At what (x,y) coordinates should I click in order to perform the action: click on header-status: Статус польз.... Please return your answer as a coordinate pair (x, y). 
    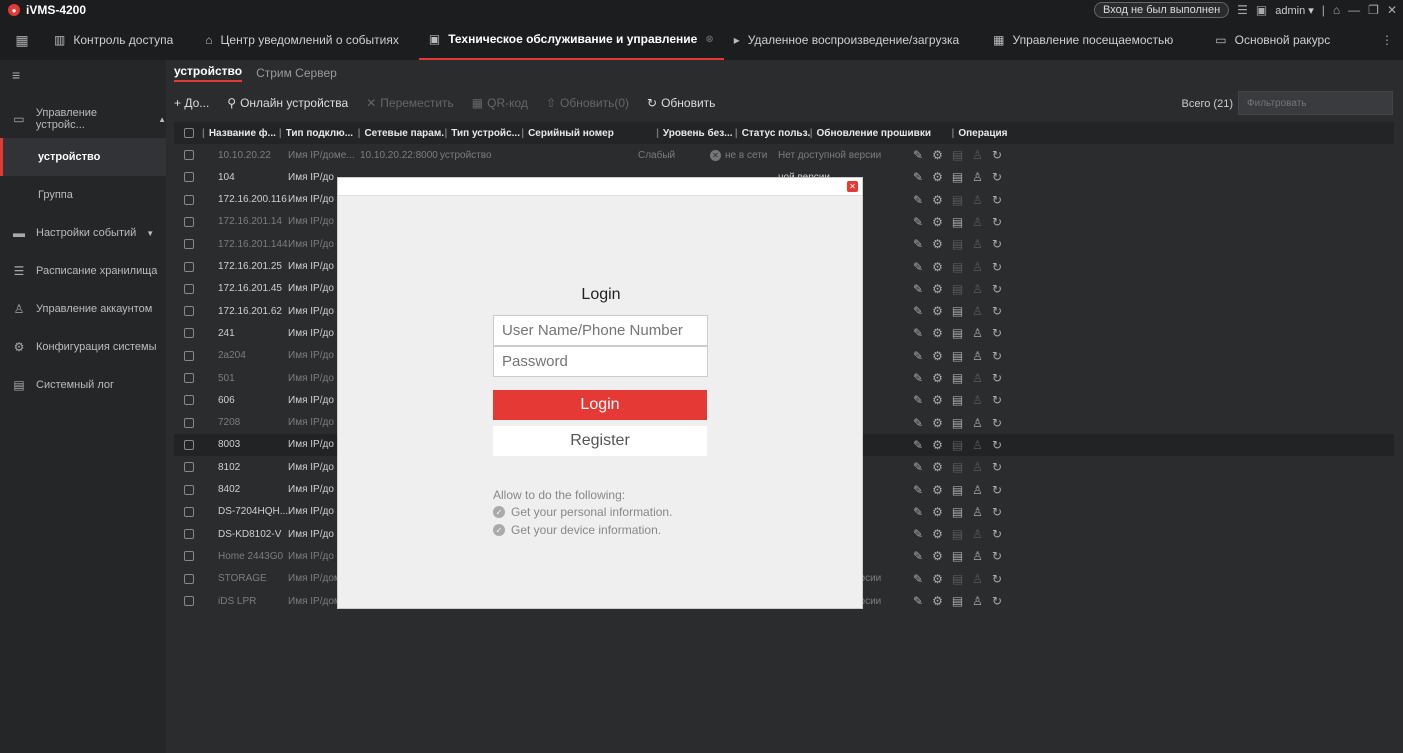
    Looking at the image, I should click on (776, 133).